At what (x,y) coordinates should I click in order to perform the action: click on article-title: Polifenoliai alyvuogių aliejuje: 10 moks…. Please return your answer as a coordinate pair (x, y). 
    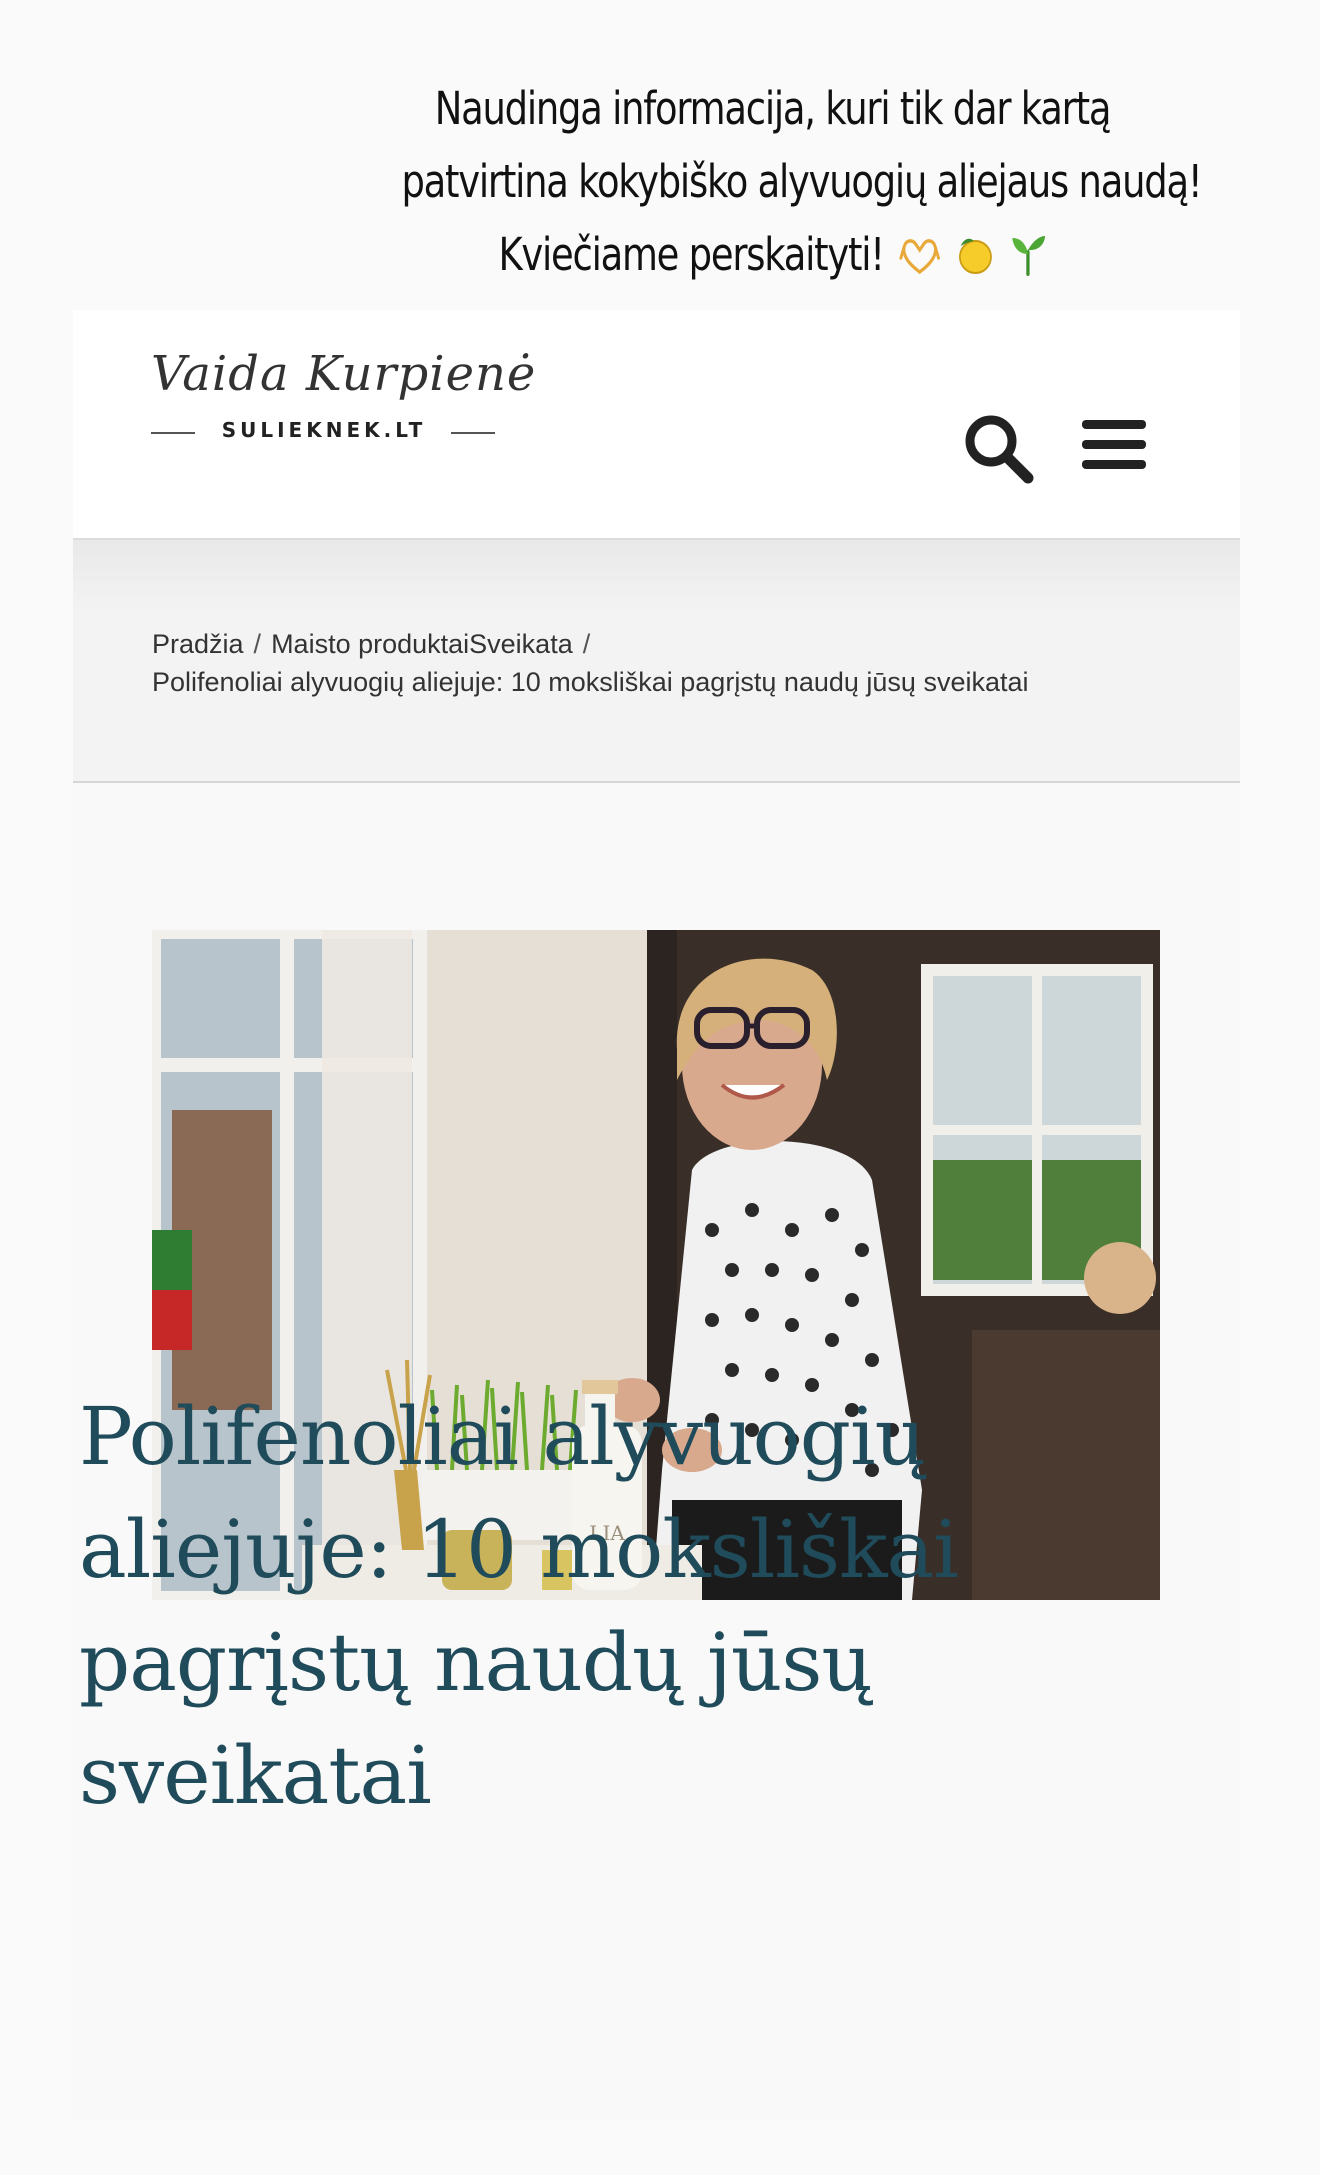
    Looking at the image, I should click on (519, 1606).